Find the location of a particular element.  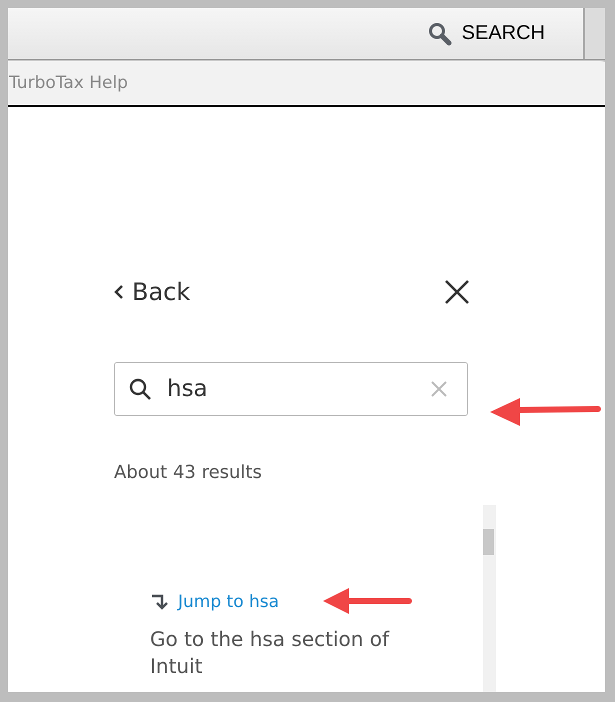

window-title: TurboTax Help is located at coordinates (68, 83).